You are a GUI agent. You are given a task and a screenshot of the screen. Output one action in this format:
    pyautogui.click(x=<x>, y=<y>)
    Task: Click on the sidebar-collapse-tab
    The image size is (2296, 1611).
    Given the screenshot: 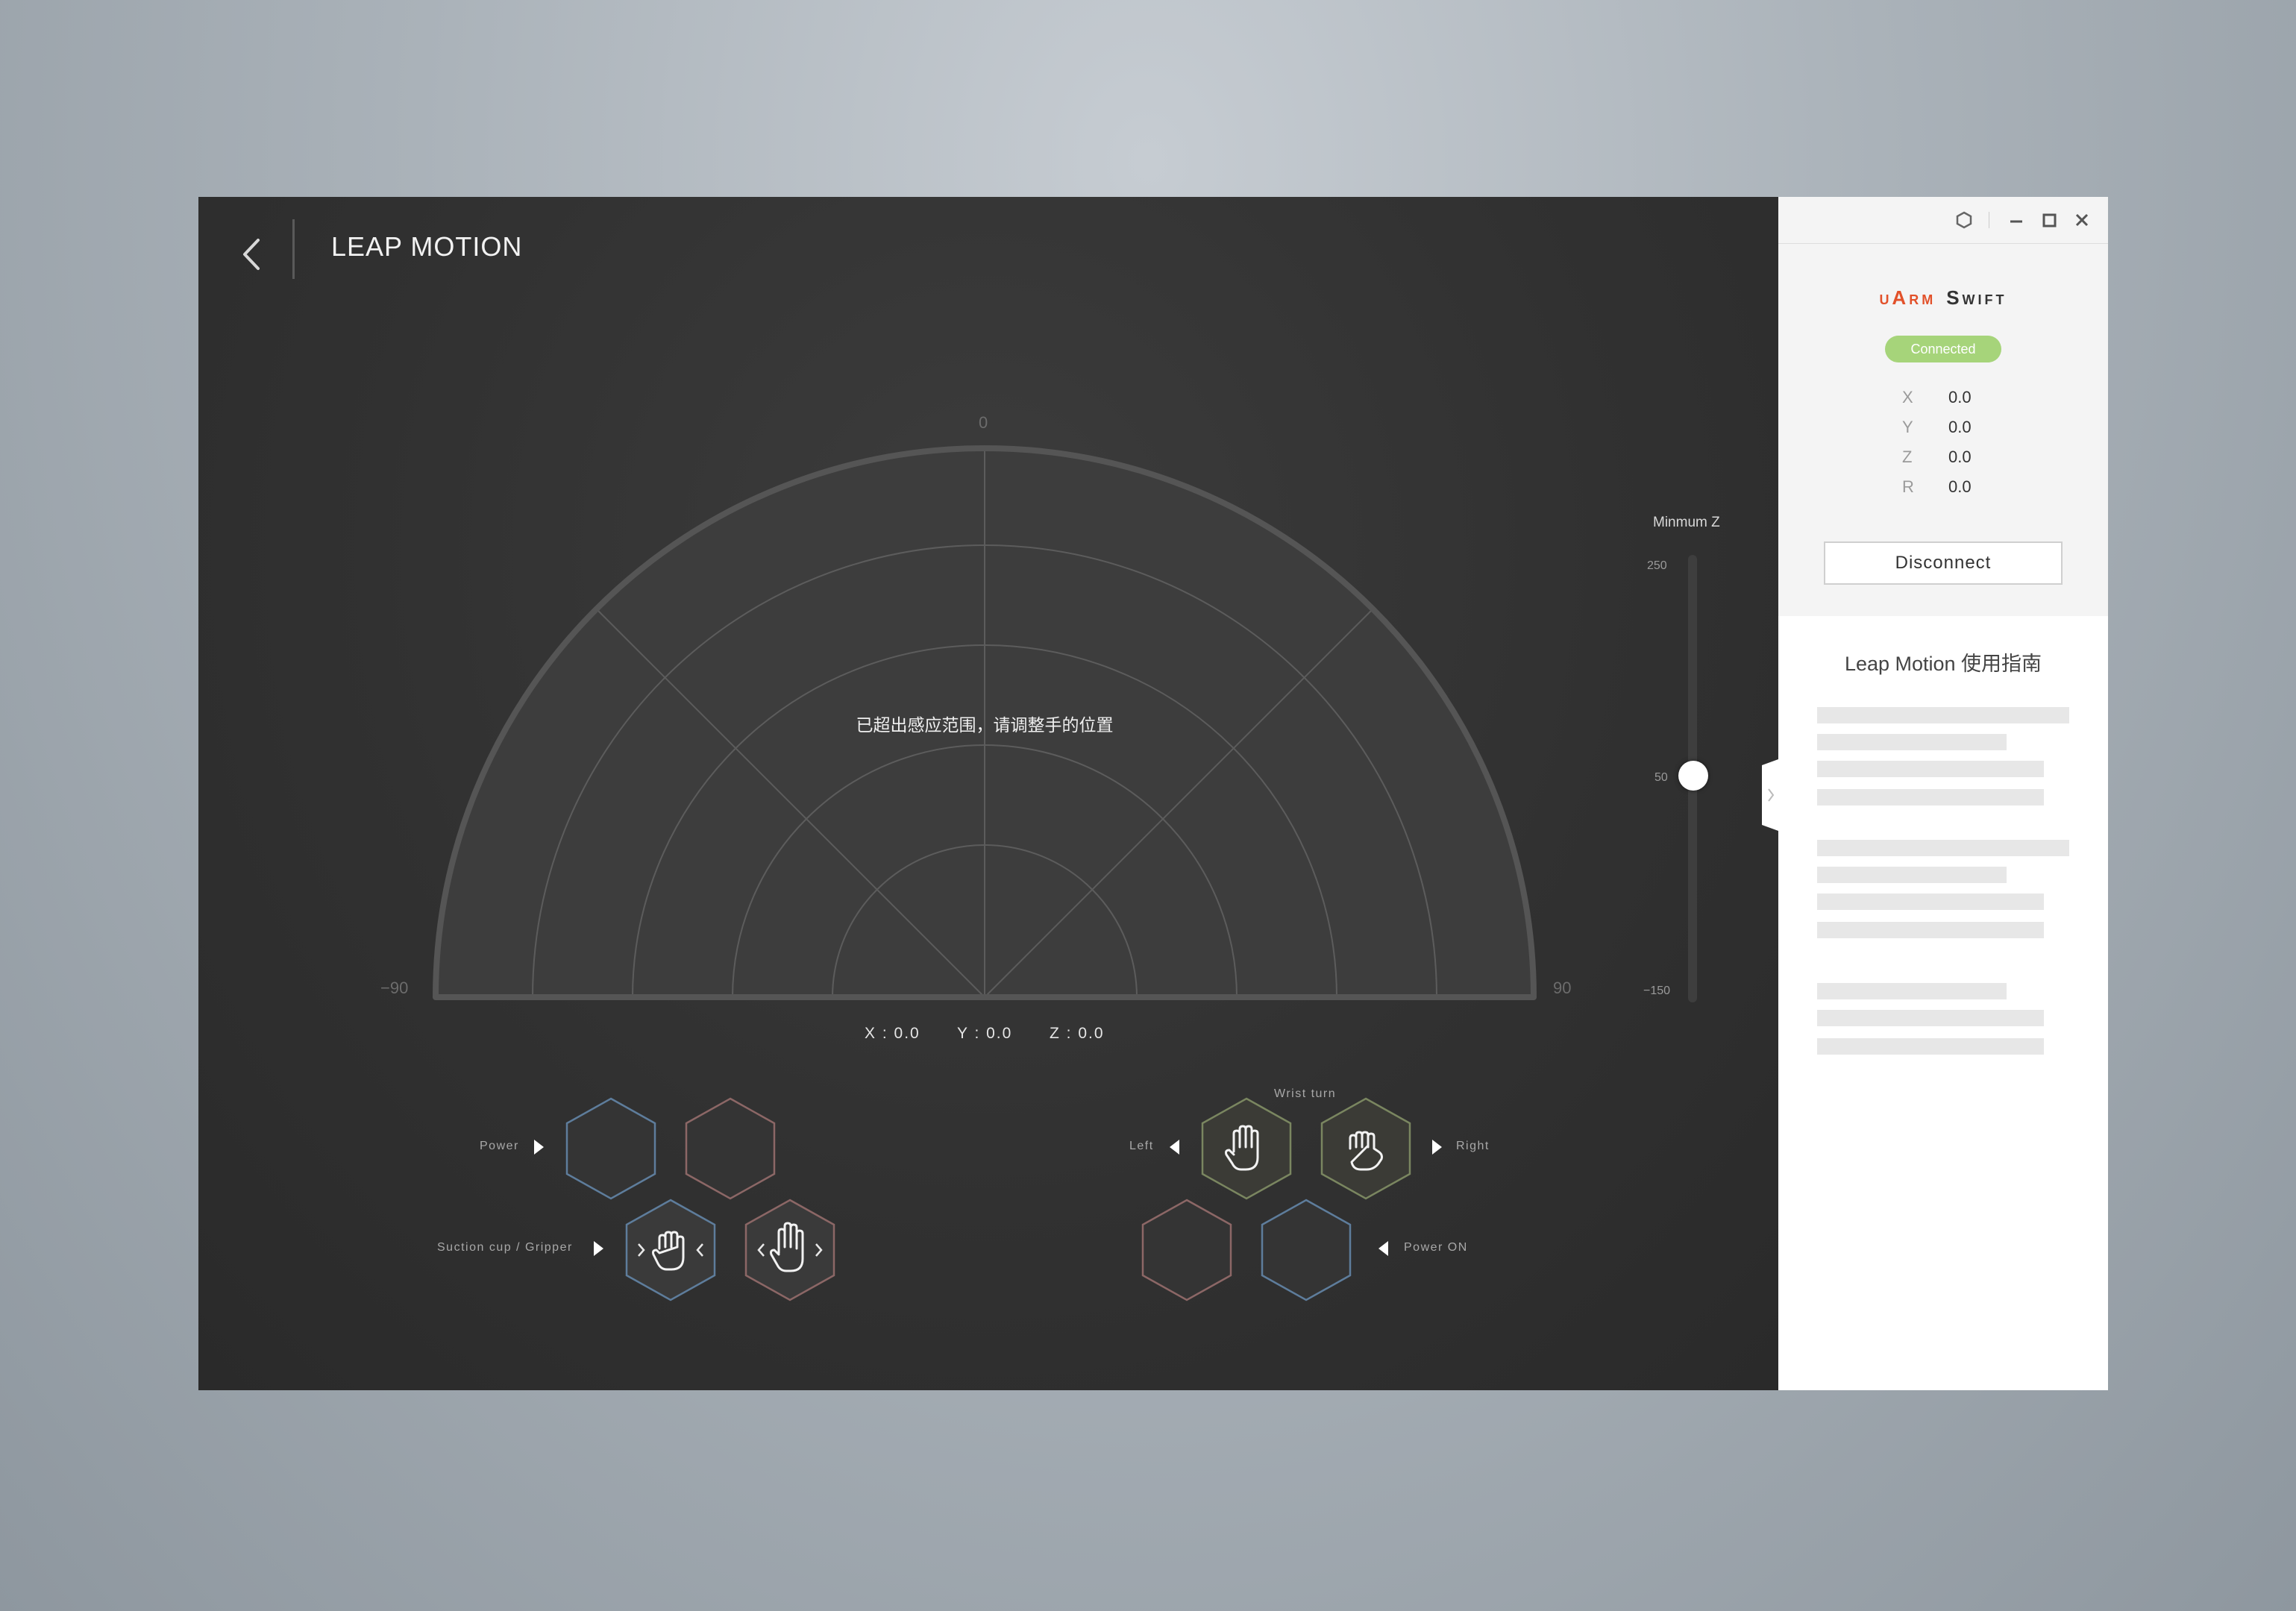 What is the action you would take?
    pyautogui.click(x=1770, y=795)
    